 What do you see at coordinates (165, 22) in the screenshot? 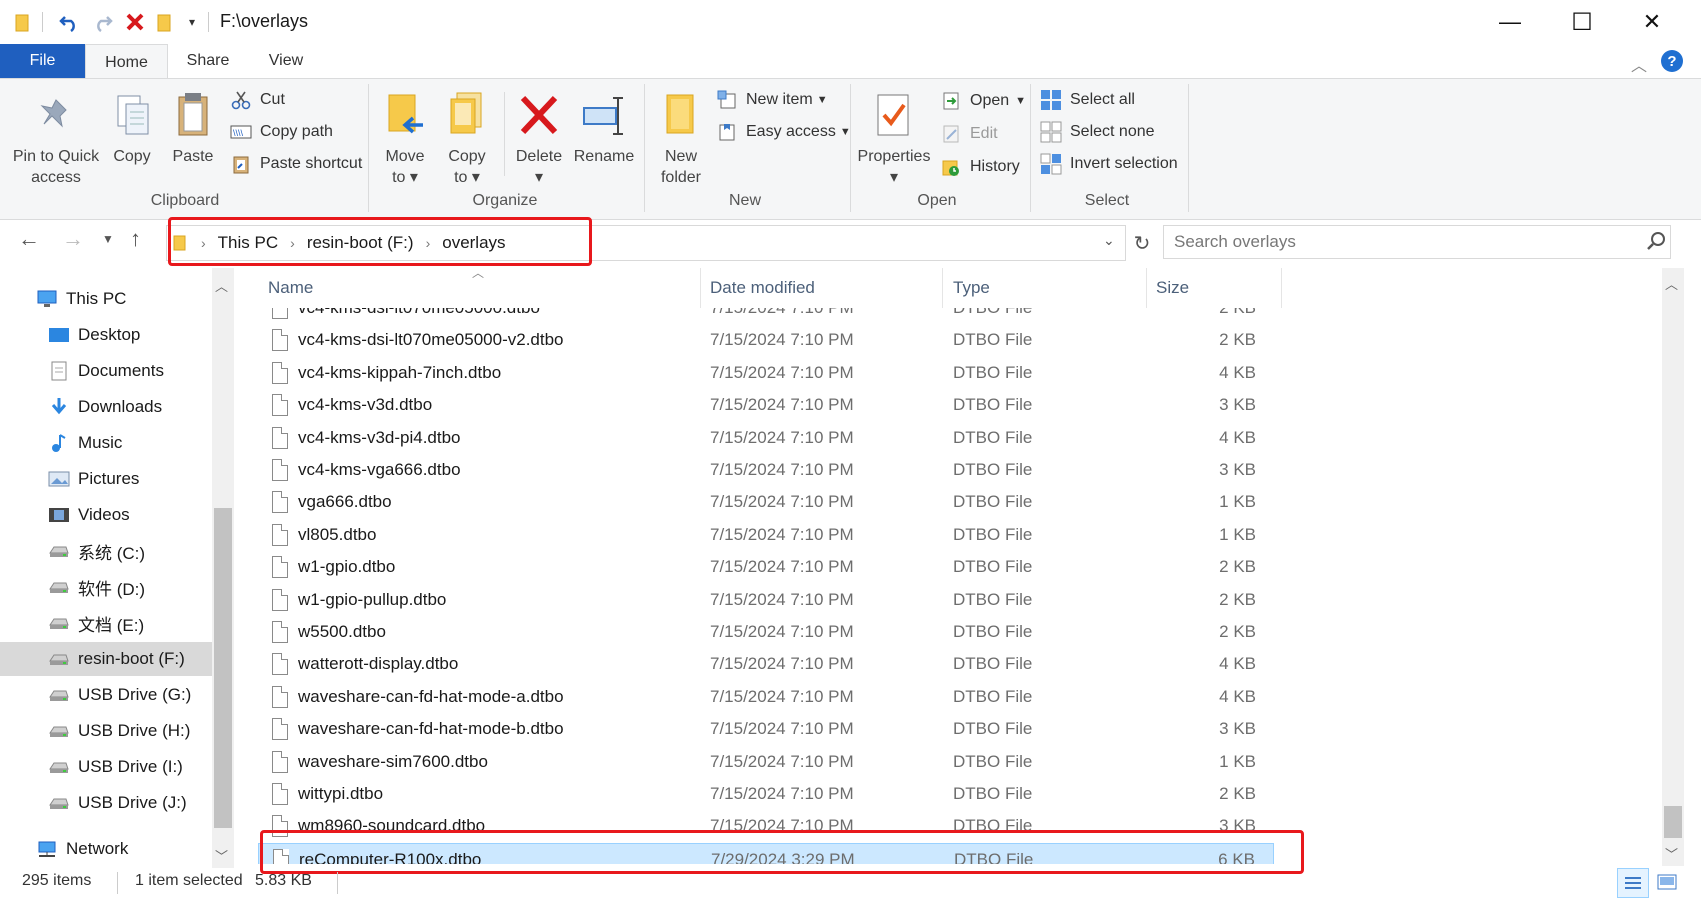
I see `new-folder-icon` at bounding box center [165, 22].